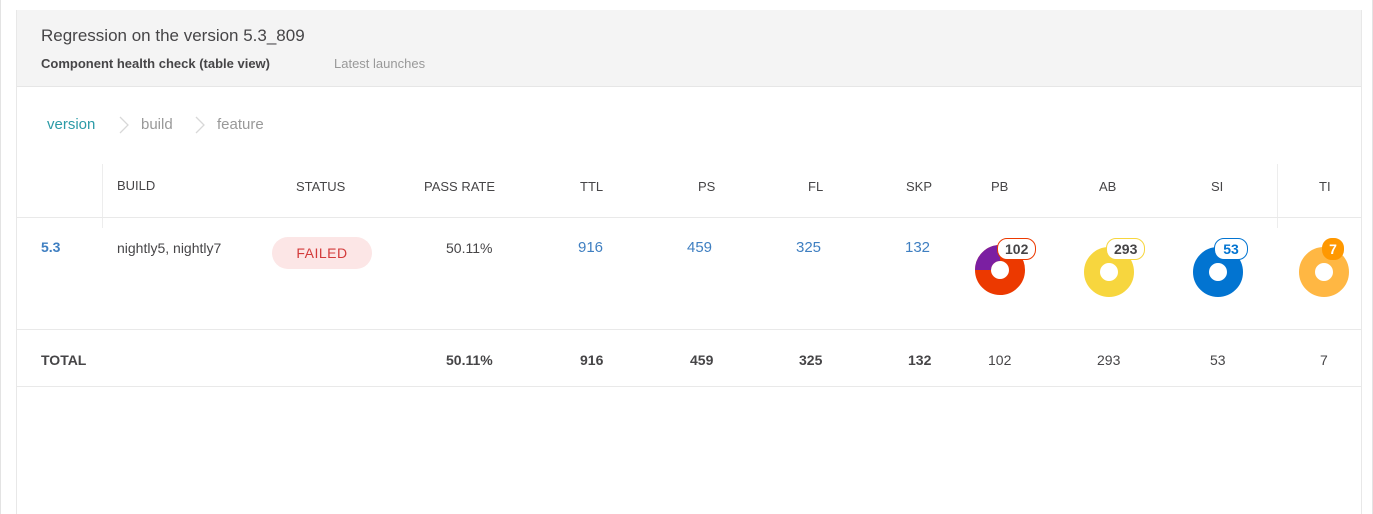  What do you see at coordinates (706, 186) in the screenshot?
I see `column-header-ps: PS` at bounding box center [706, 186].